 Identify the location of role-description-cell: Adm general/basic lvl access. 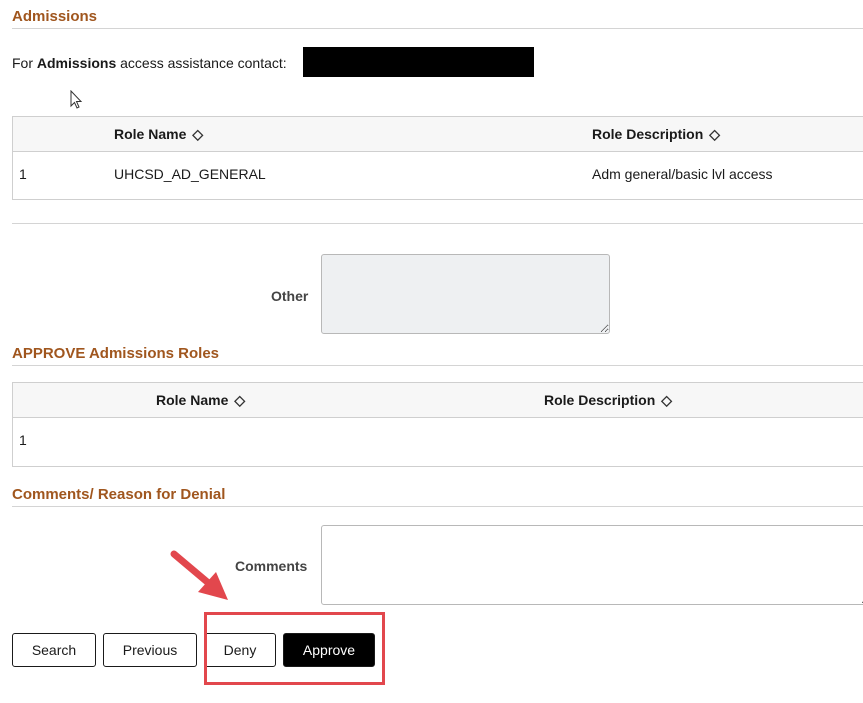
(682, 174).